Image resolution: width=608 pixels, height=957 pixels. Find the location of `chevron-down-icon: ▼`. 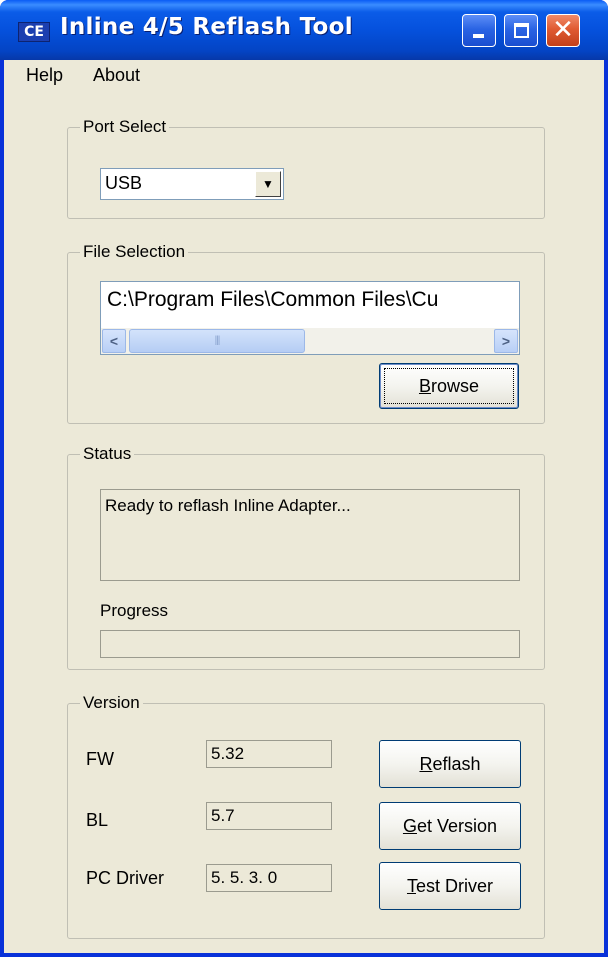

chevron-down-icon: ▼ is located at coordinates (268, 184).